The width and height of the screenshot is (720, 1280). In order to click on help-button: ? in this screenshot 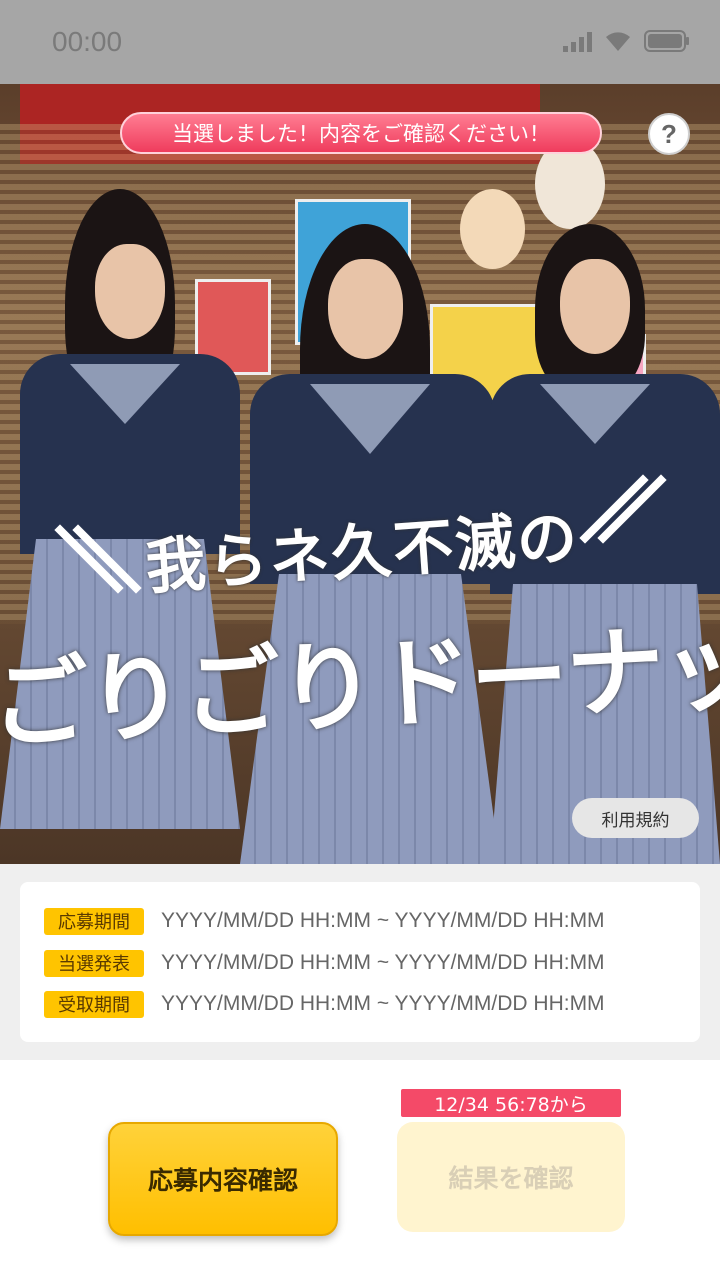, I will do `click(669, 134)`.